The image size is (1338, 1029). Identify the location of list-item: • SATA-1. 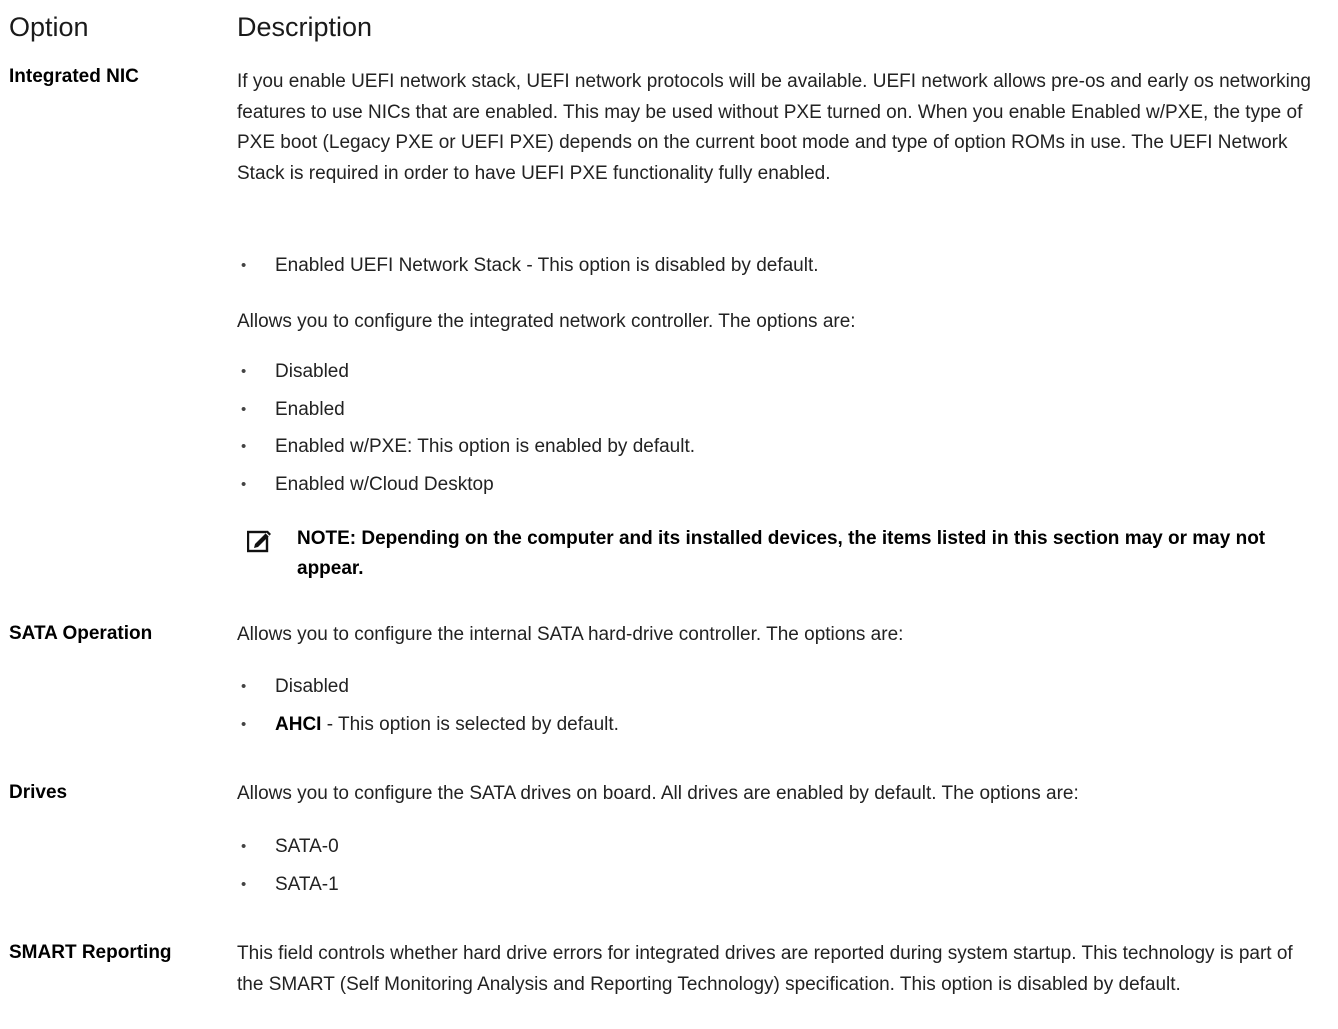
(288, 885).